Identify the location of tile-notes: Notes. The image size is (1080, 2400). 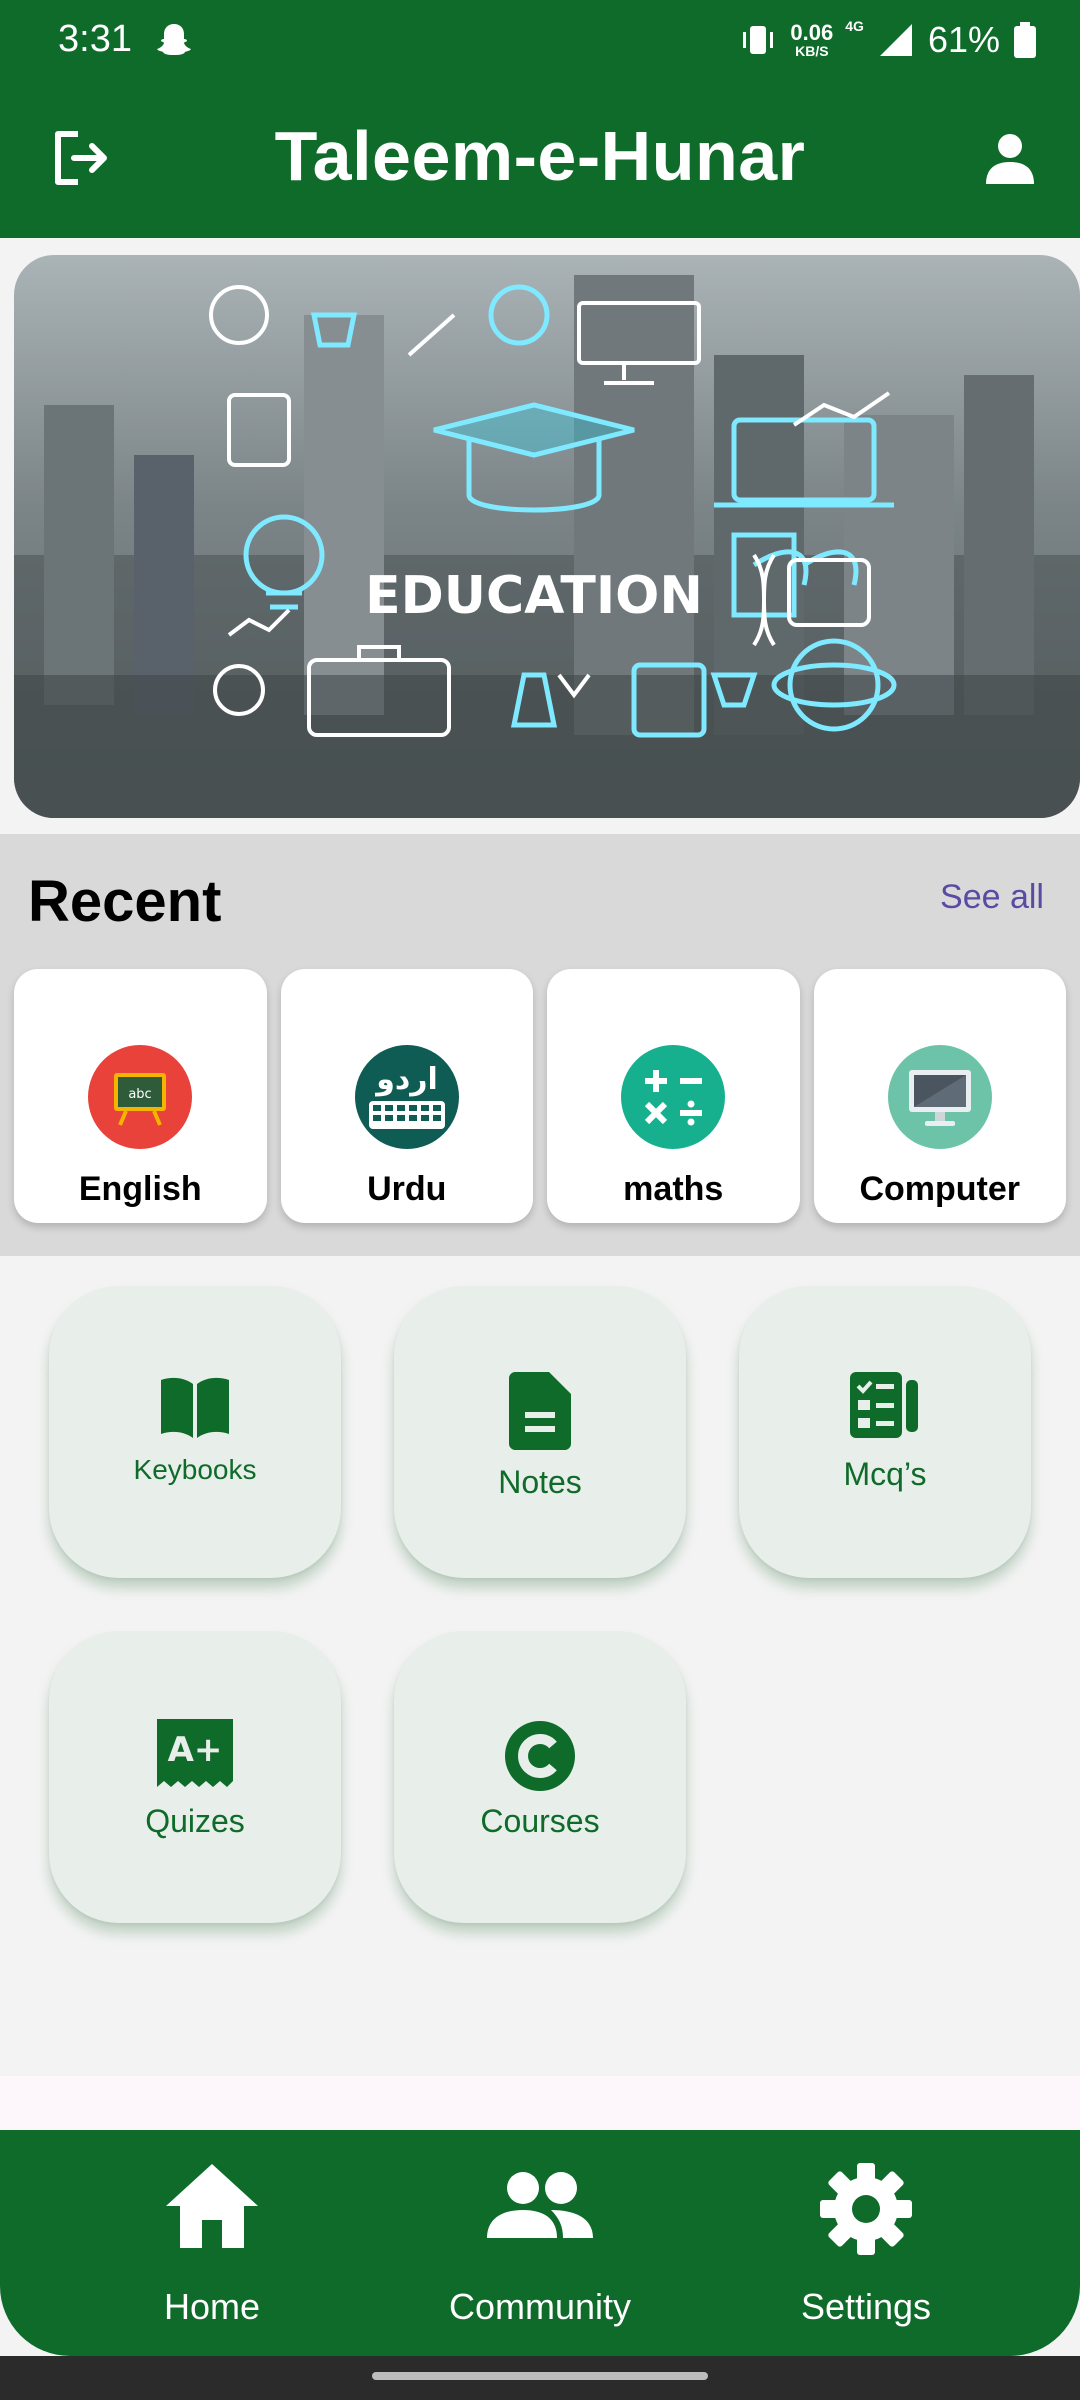
(540, 1432).